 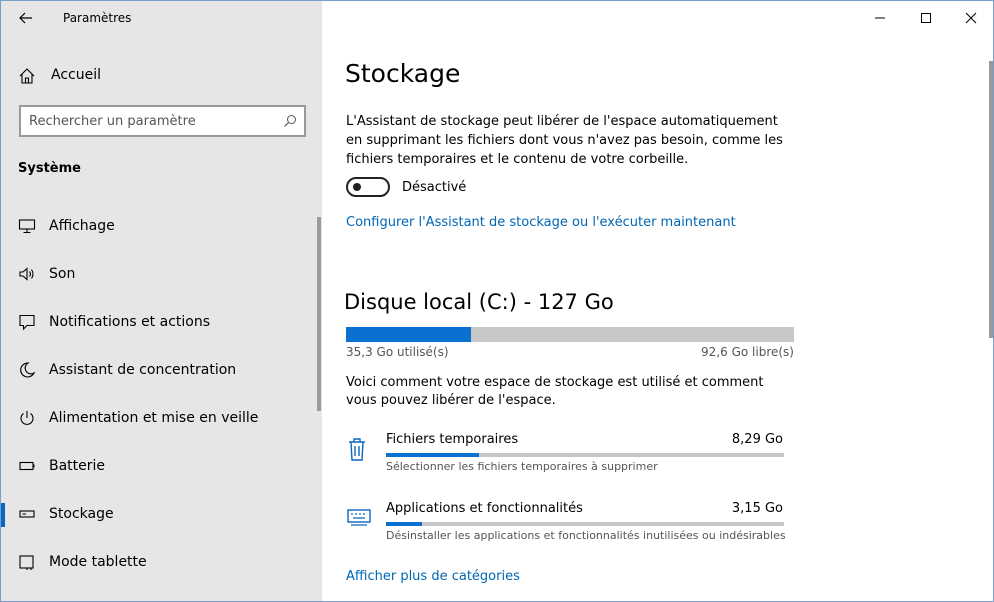 I want to click on sidebar-item-concentration: Assistant de concentration, so click(x=159, y=371).